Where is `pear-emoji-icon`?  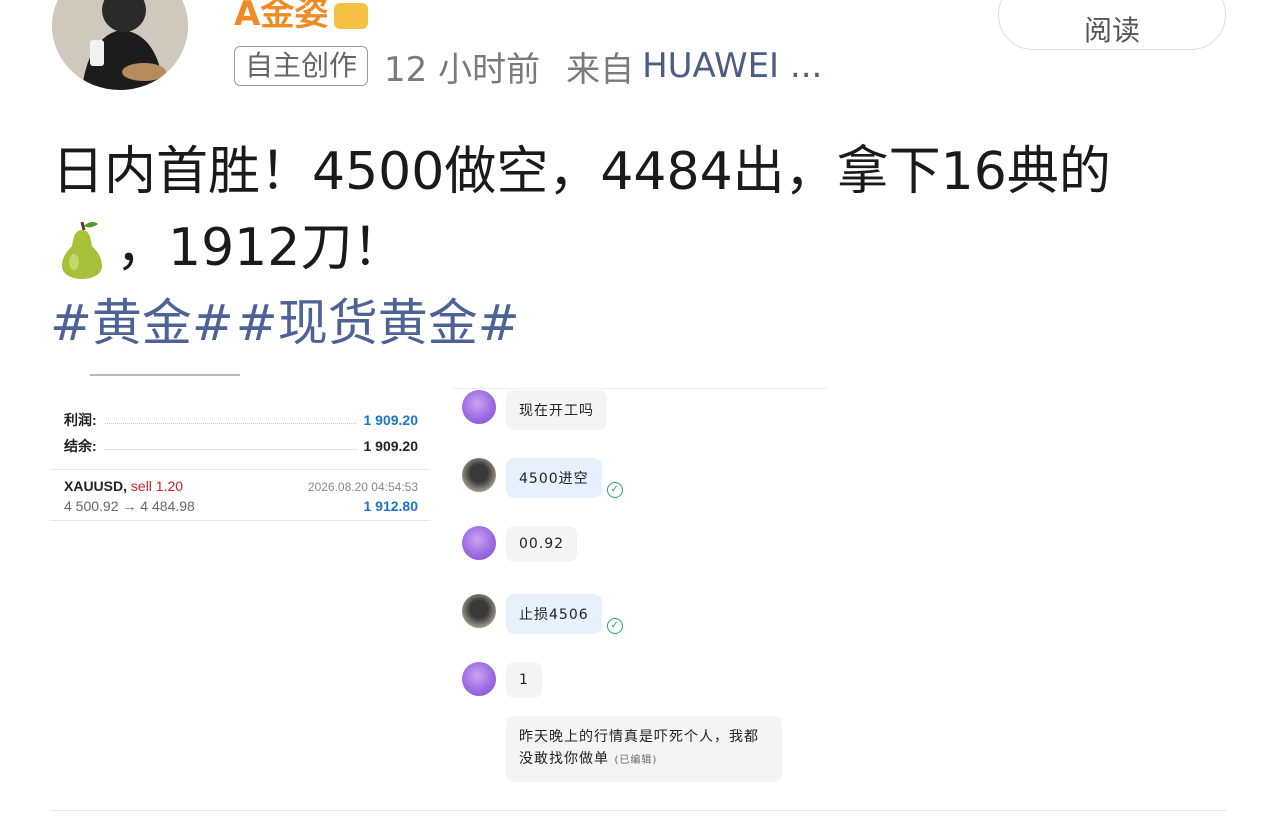 pear-emoji-icon is located at coordinates (82, 250).